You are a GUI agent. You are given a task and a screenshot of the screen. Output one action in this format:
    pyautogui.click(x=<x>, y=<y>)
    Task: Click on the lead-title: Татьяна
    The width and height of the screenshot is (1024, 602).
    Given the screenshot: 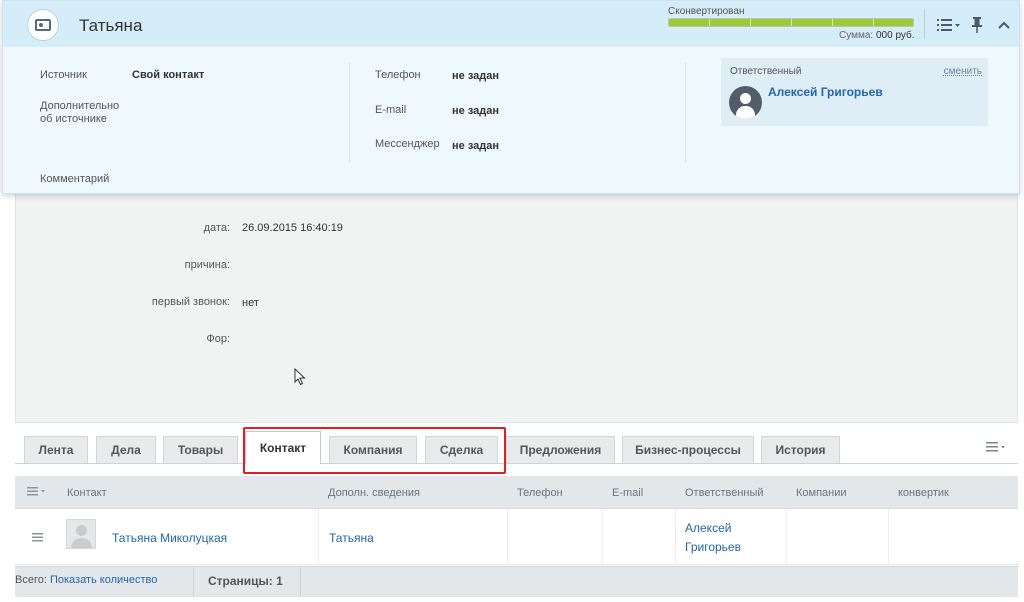 What is the action you would take?
    pyautogui.click(x=111, y=25)
    